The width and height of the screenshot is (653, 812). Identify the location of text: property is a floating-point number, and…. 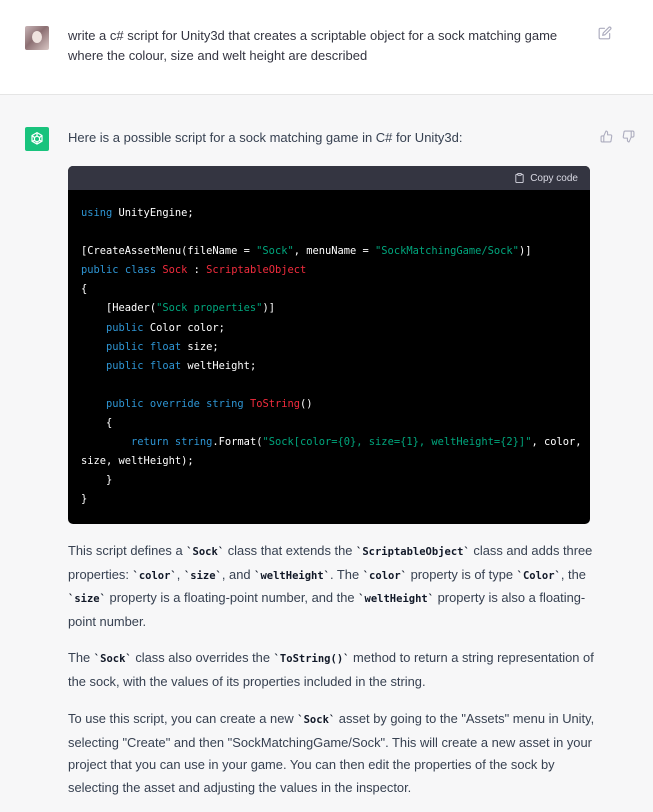
(232, 597).